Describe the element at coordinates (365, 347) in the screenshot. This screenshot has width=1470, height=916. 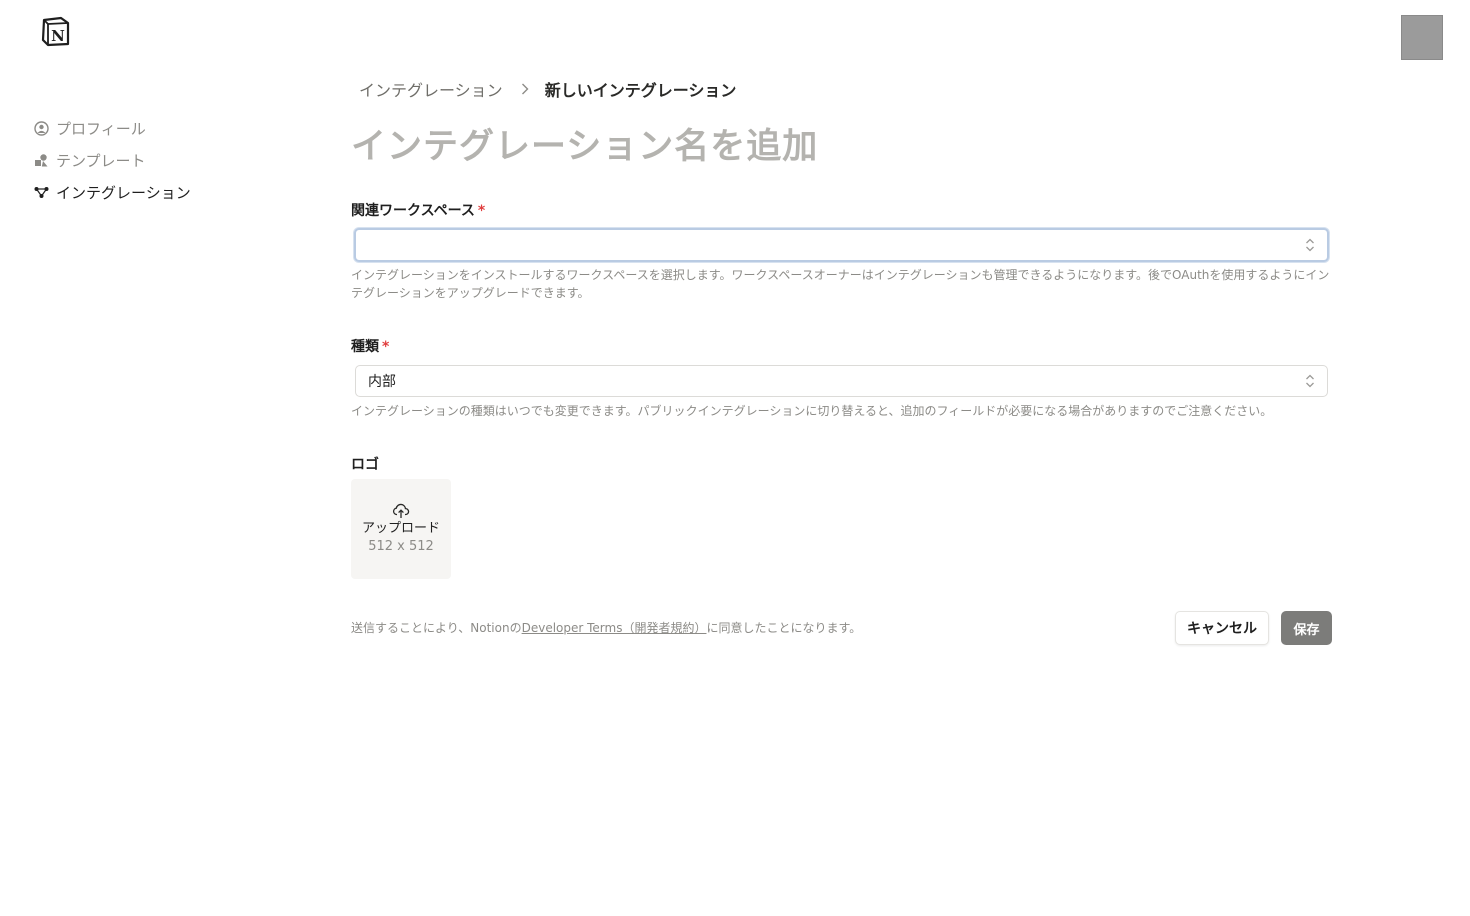
I see `type-label-text: 種類` at that location.